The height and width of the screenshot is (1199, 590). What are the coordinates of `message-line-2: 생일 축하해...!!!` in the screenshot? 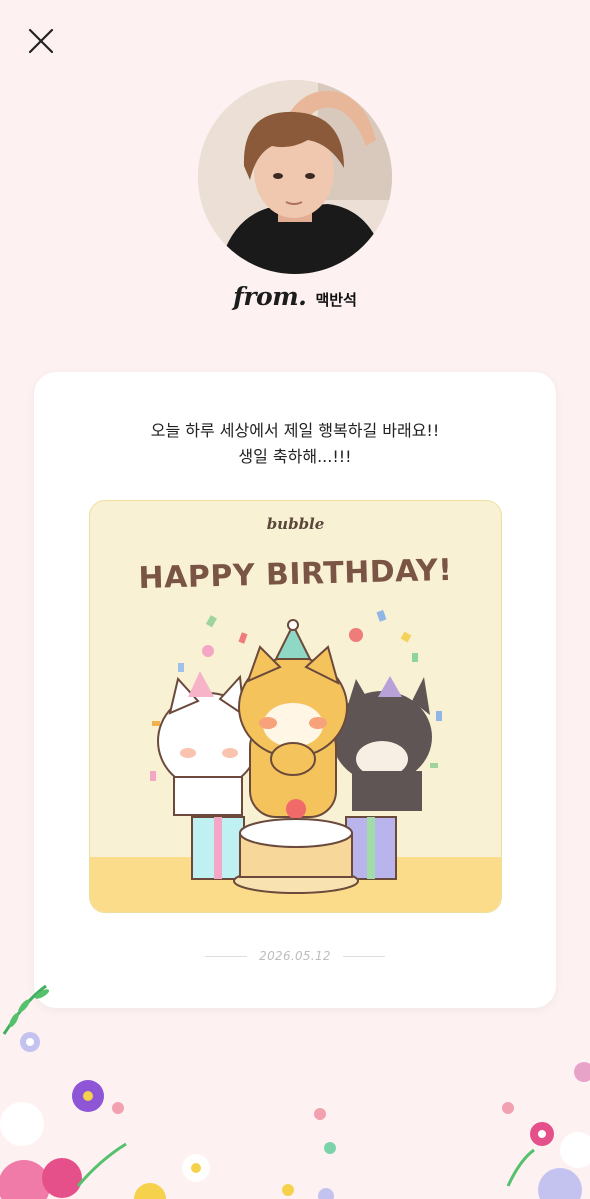 It's located at (295, 456).